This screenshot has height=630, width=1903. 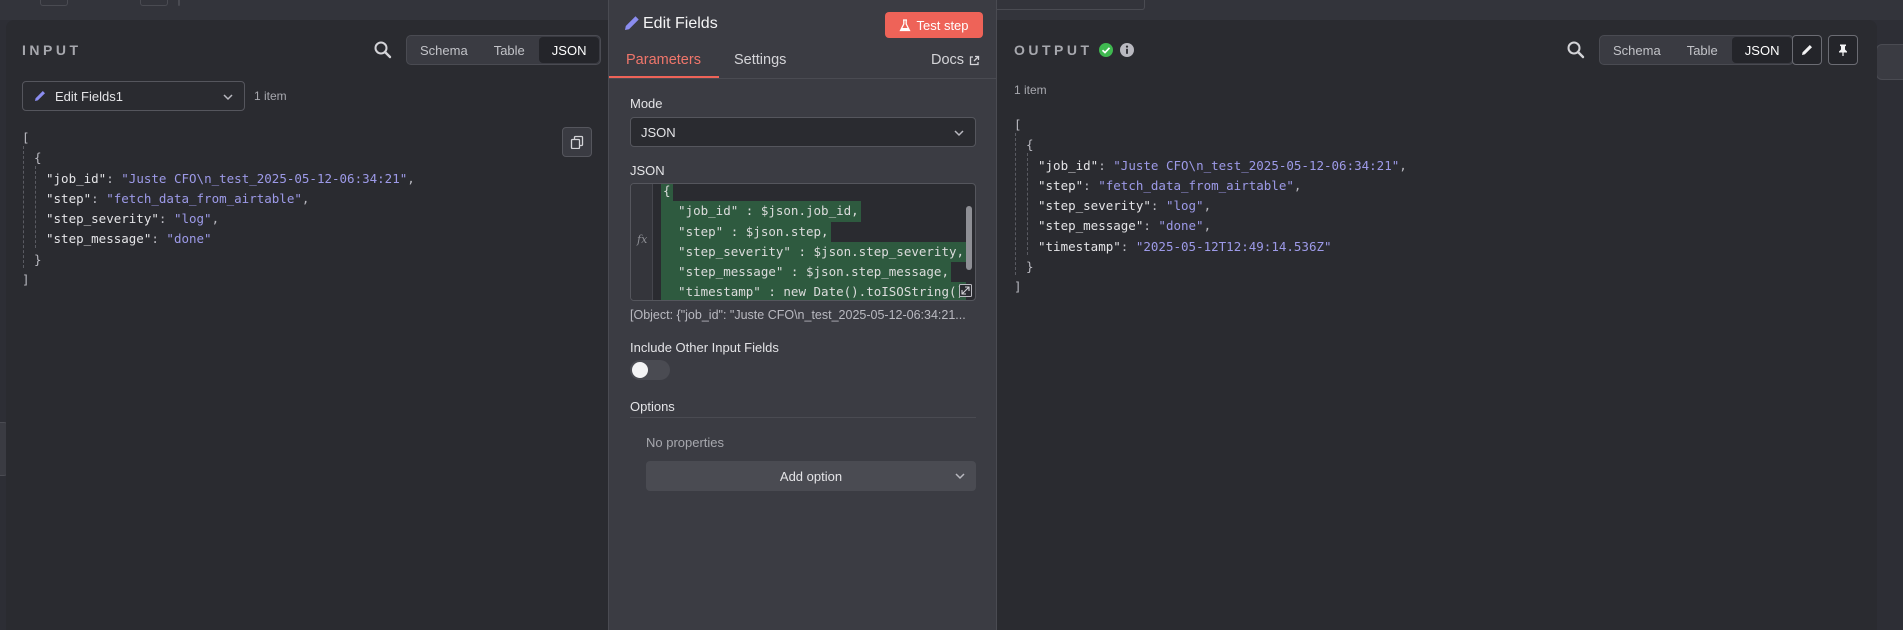 I want to click on output-view-schema: Schema, so click(x=1637, y=50).